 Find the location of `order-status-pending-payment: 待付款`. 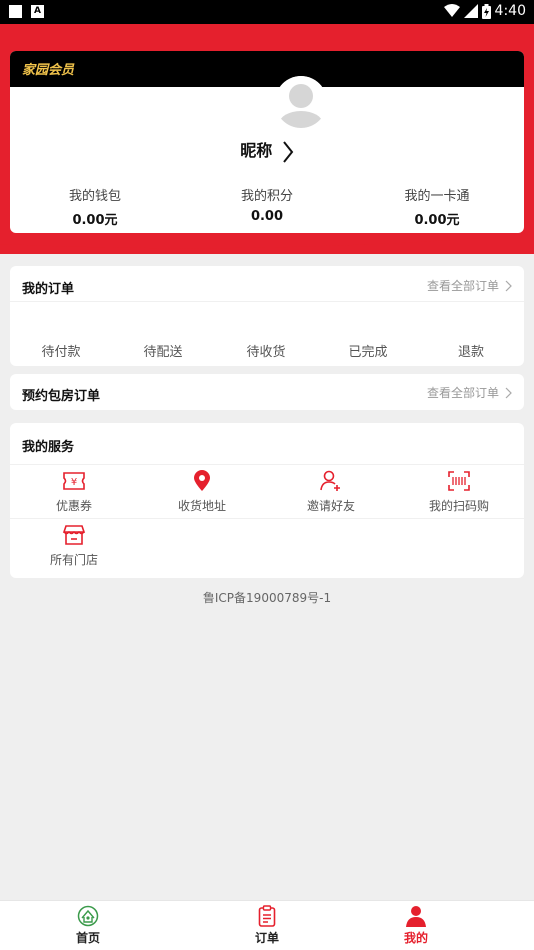

order-status-pending-payment: 待付款 is located at coordinates (61, 350).